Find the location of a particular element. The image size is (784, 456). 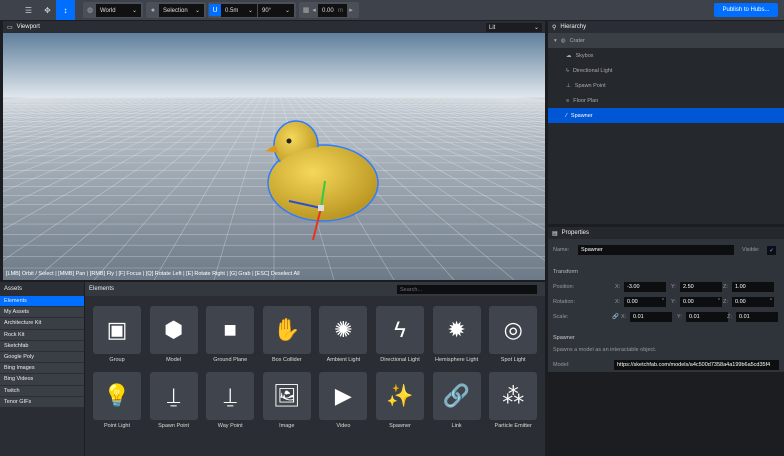

scale-x-value: 0.01 is located at coordinates (638, 317).